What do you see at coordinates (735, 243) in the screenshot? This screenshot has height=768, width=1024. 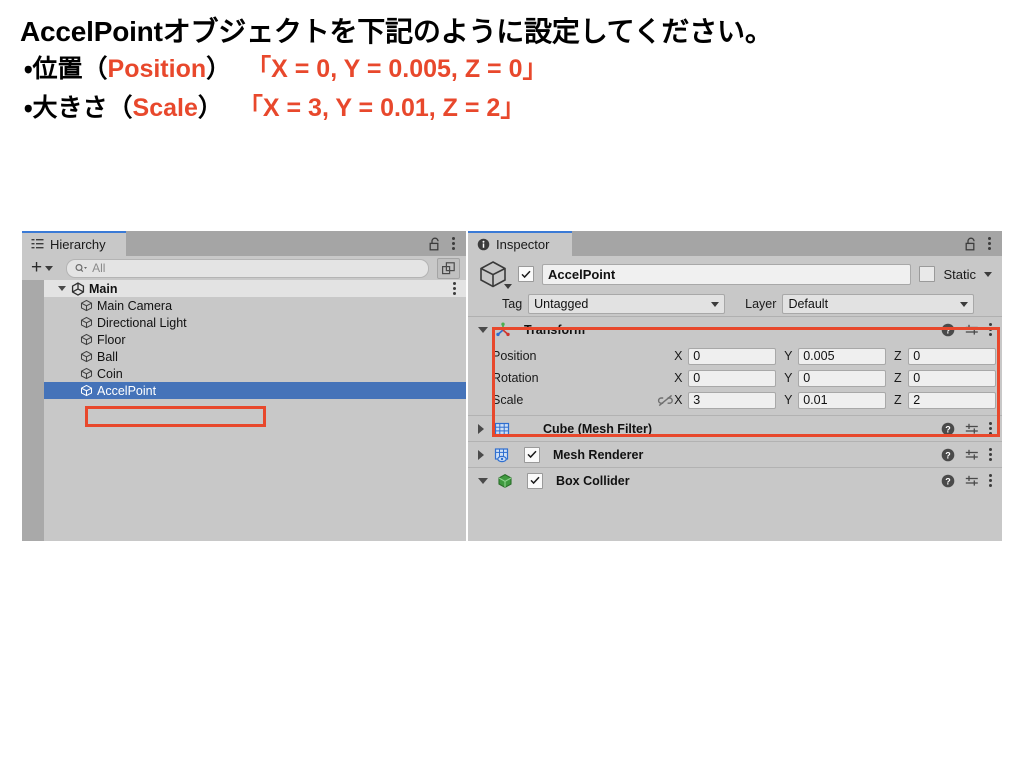 I see `inspector-tabbar: Inspector` at bounding box center [735, 243].